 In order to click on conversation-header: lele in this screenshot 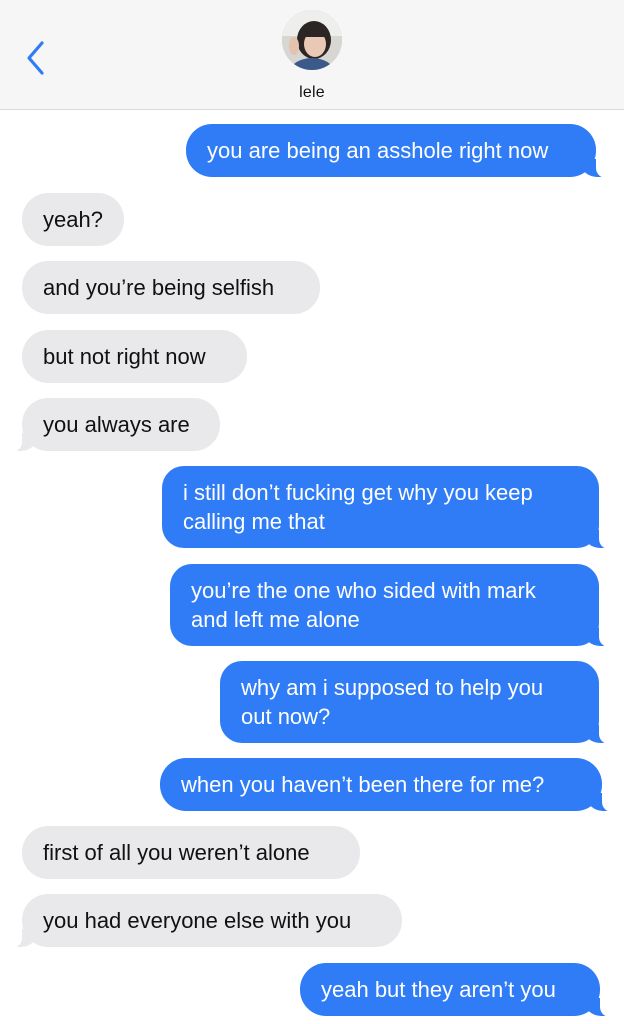, I will do `click(312, 55)`.